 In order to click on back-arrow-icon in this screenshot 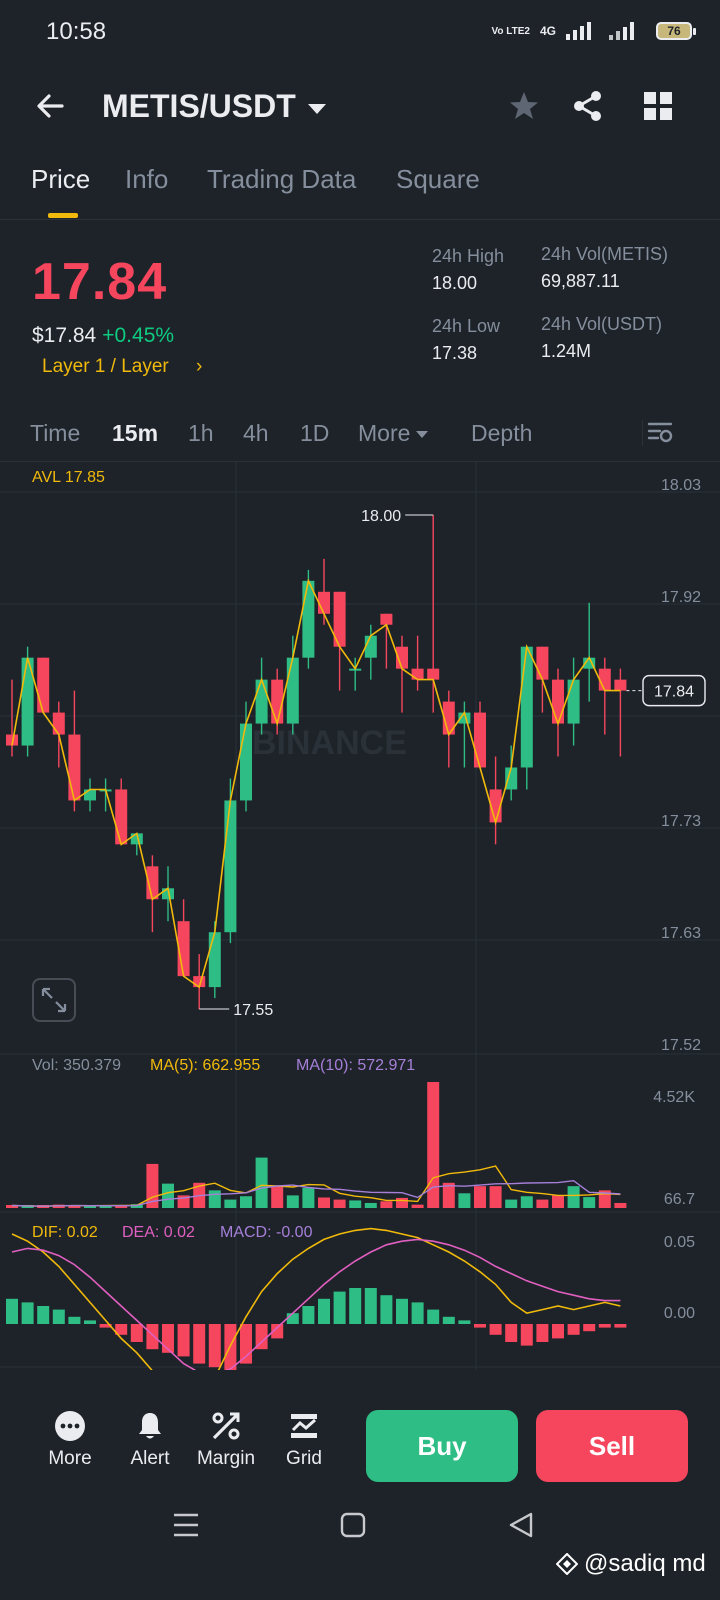, I will do `click(50, 106)`.